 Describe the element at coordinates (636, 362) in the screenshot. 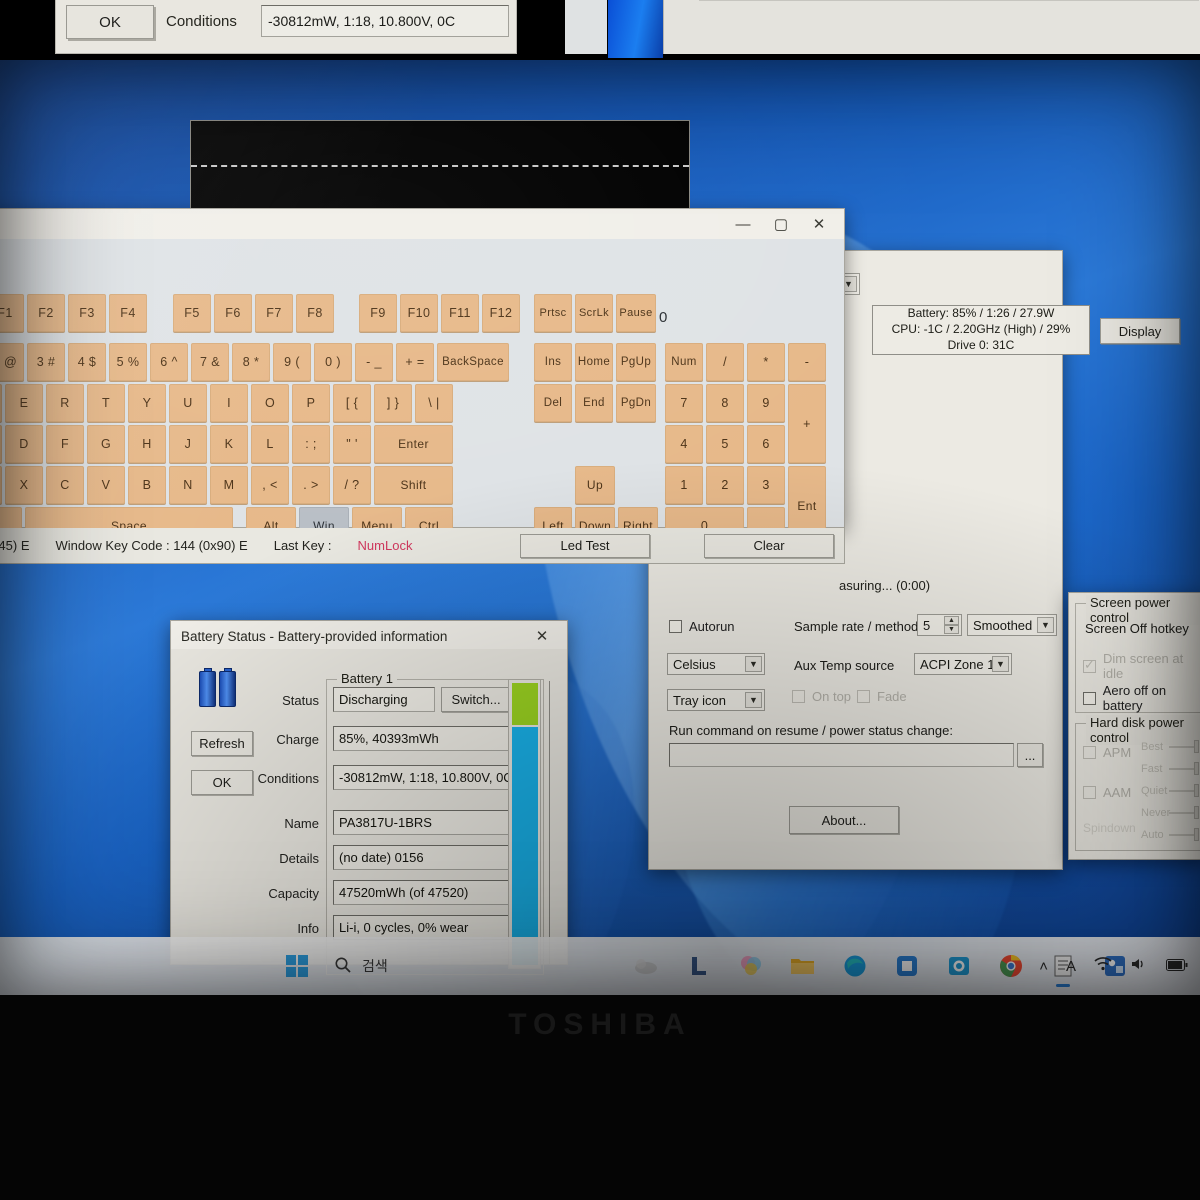

I see `key-pgup: PgUp` at that location.